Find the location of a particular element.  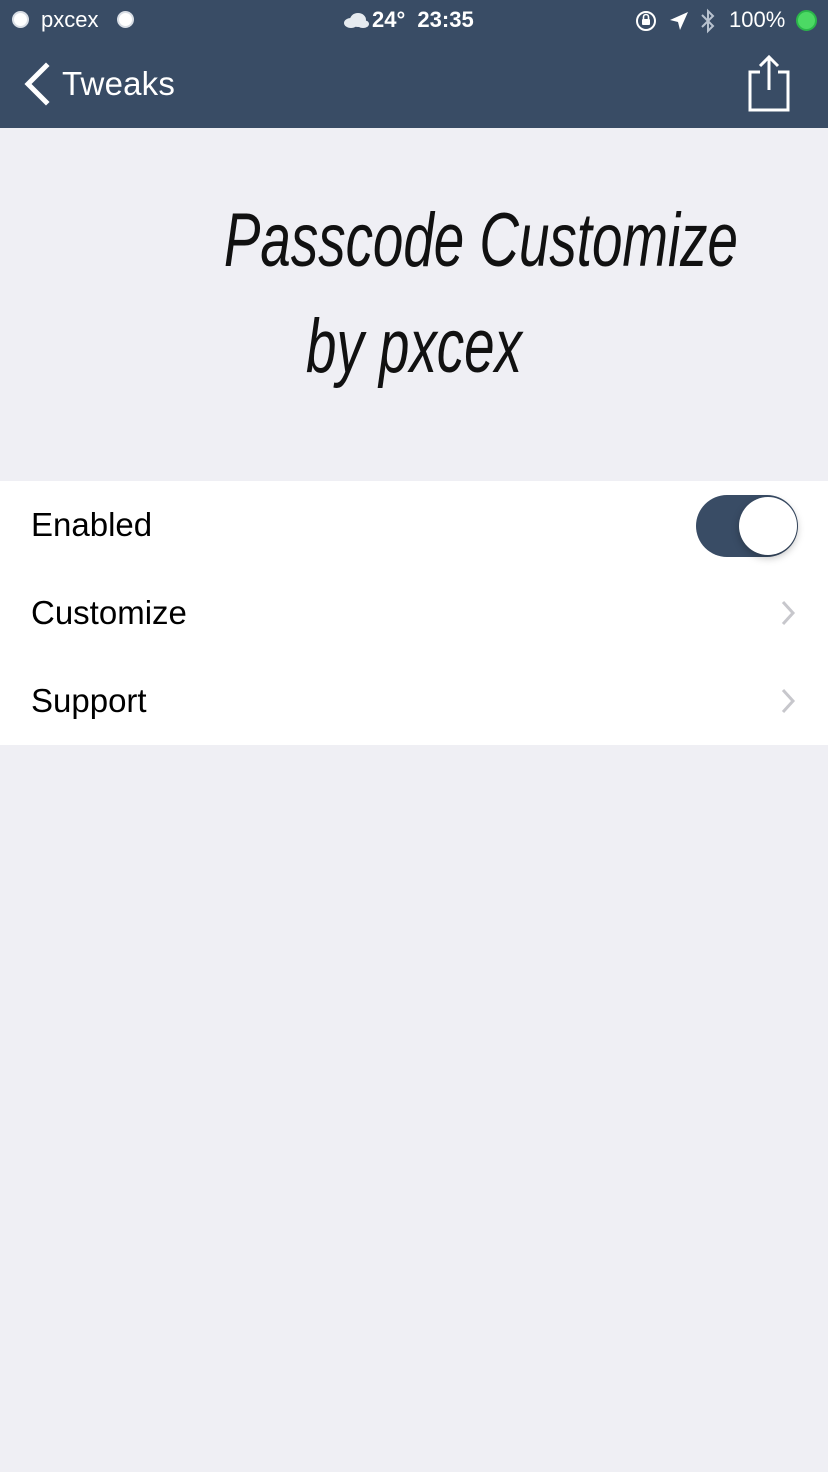

banner-title-line1: Passcode Customize is located at coordinates (480, 240).